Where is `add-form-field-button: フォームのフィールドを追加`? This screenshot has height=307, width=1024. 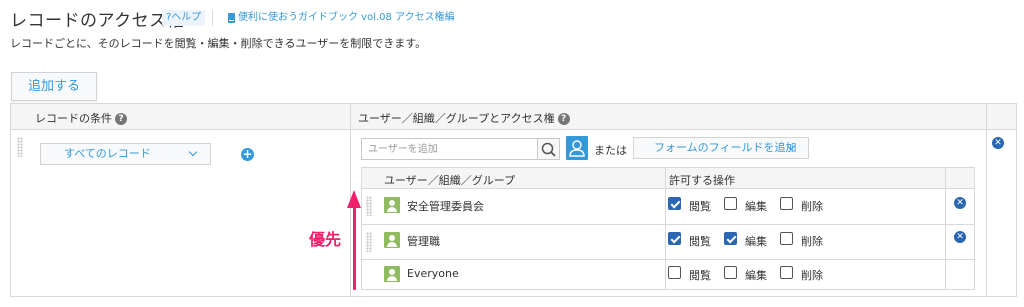 add-form-field-button: フォームのフィールドを追加 is located at coordinates (721, 148).